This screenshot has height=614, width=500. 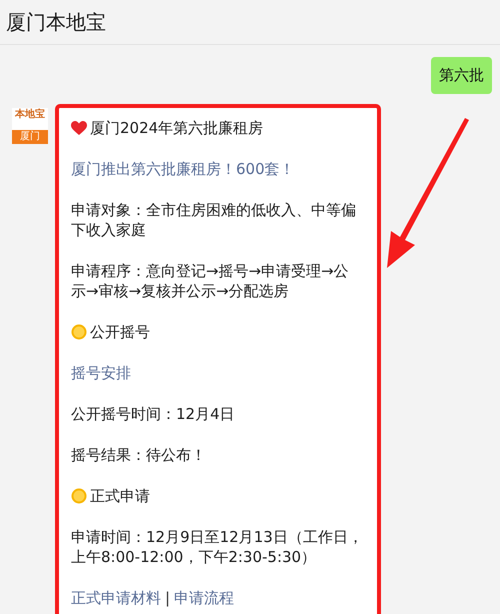 What do you see at coordinates (461, 75) in the screenshot?
I see `sent-message-bubble: 第六批` at bounding box center [461, 75].